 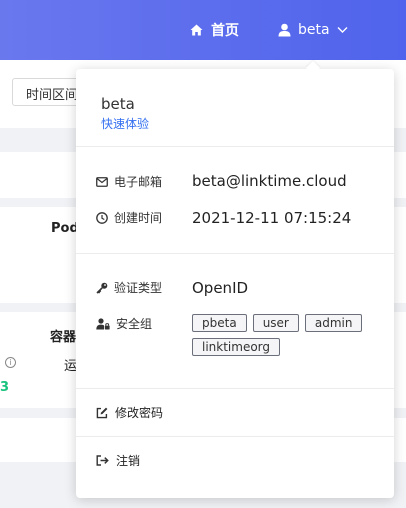 What do you see at coordinates (269, 181) in the screenshot?
I see `email-value: beta@linktime.cloud` at bounding box center [269, 181].